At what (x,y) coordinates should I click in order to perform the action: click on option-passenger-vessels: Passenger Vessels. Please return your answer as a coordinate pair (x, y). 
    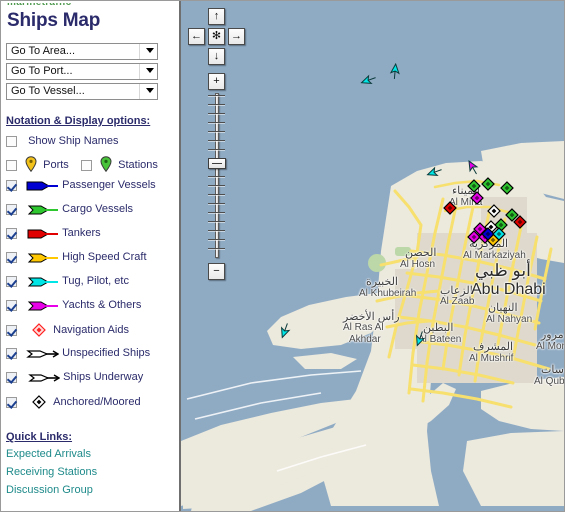
    Looking at the image, I should click on (81, 189).